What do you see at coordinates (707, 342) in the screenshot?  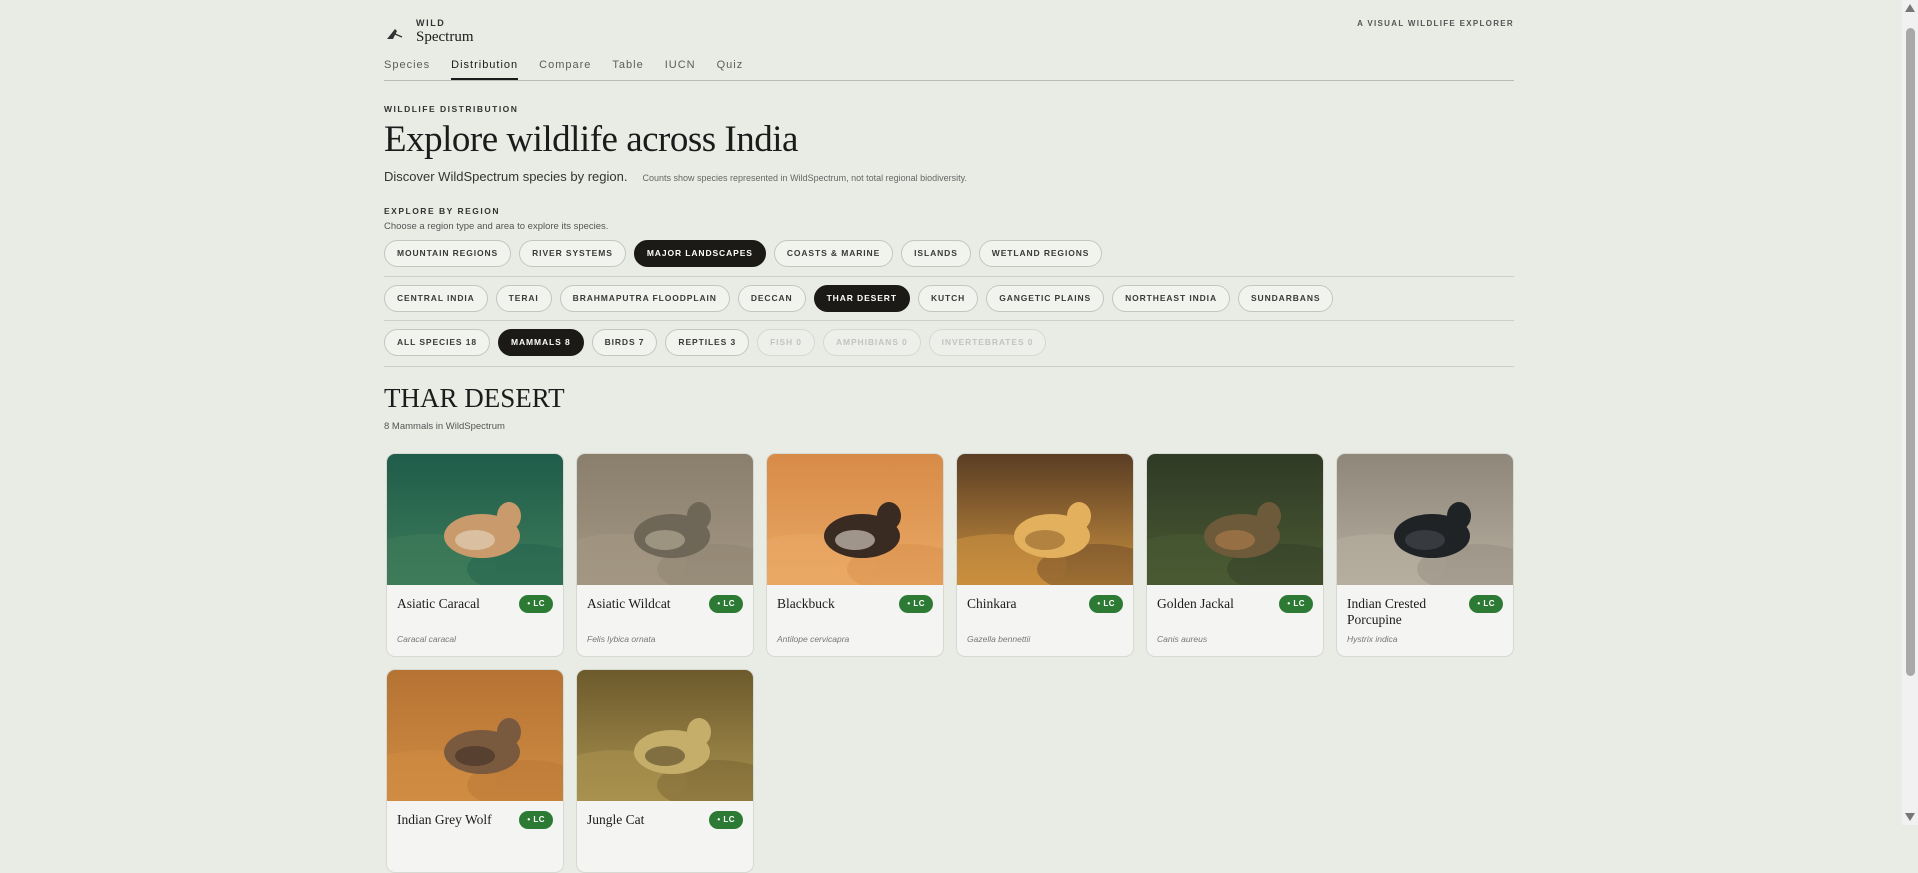 I see `filter-chip-reptiles-3: REPTILES 3` at bounding box center [707, 342].